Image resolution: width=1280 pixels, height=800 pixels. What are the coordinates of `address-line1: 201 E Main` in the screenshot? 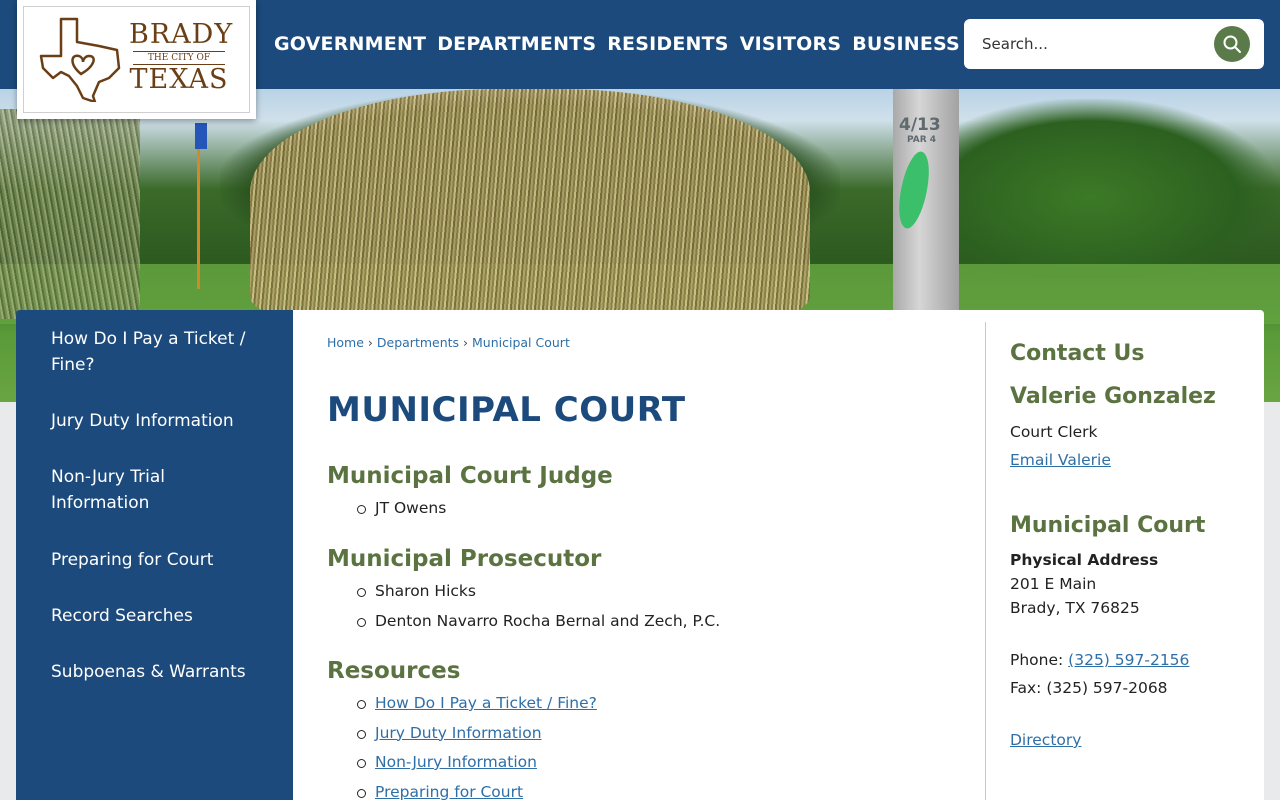 It's located at (1053, 584).